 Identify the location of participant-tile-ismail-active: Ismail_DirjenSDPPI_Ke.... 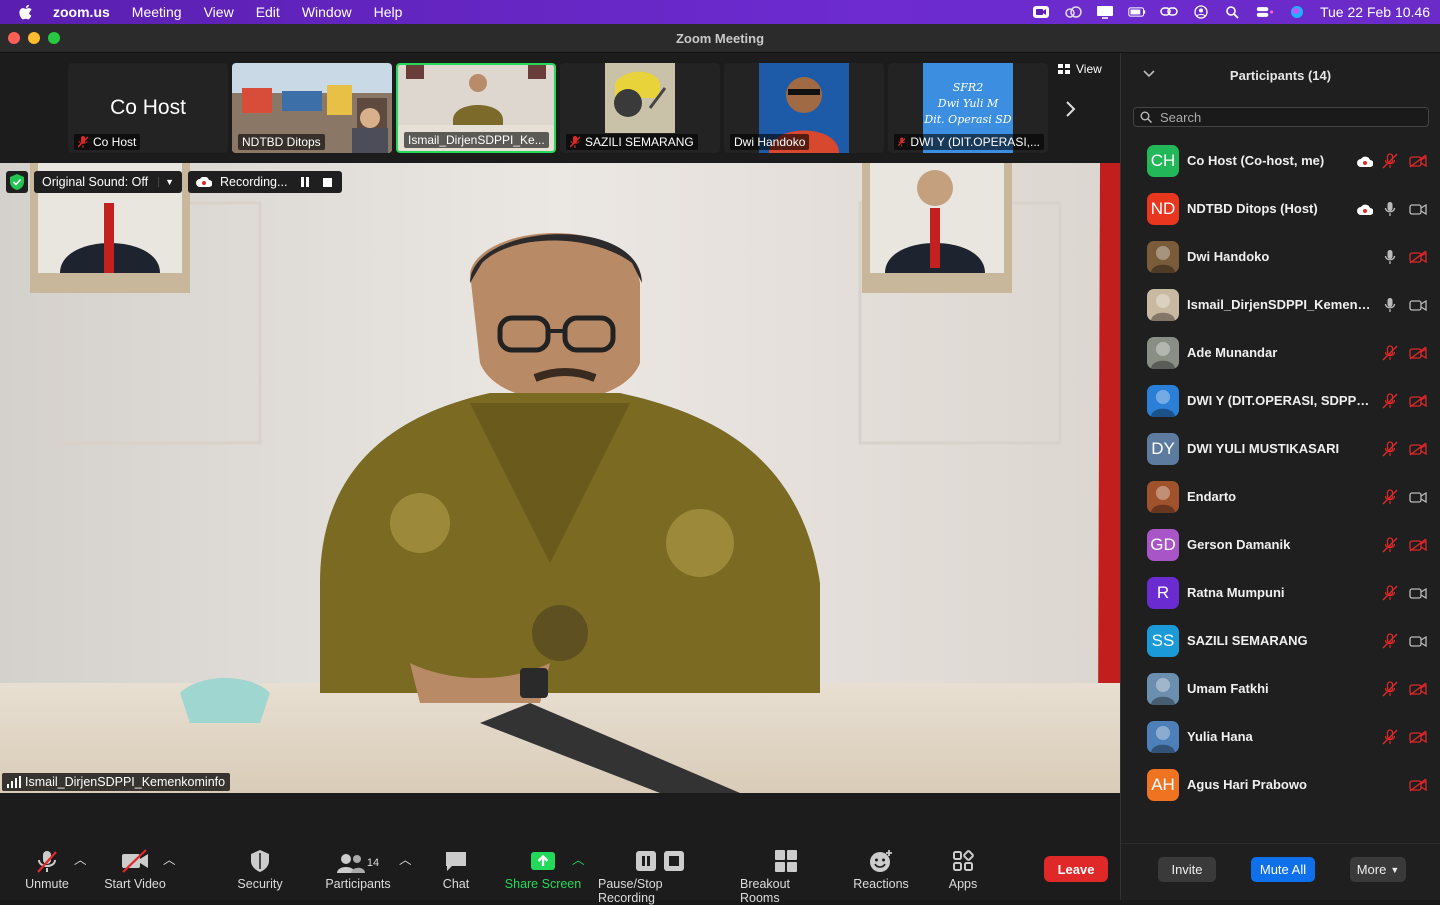
(476, 108).